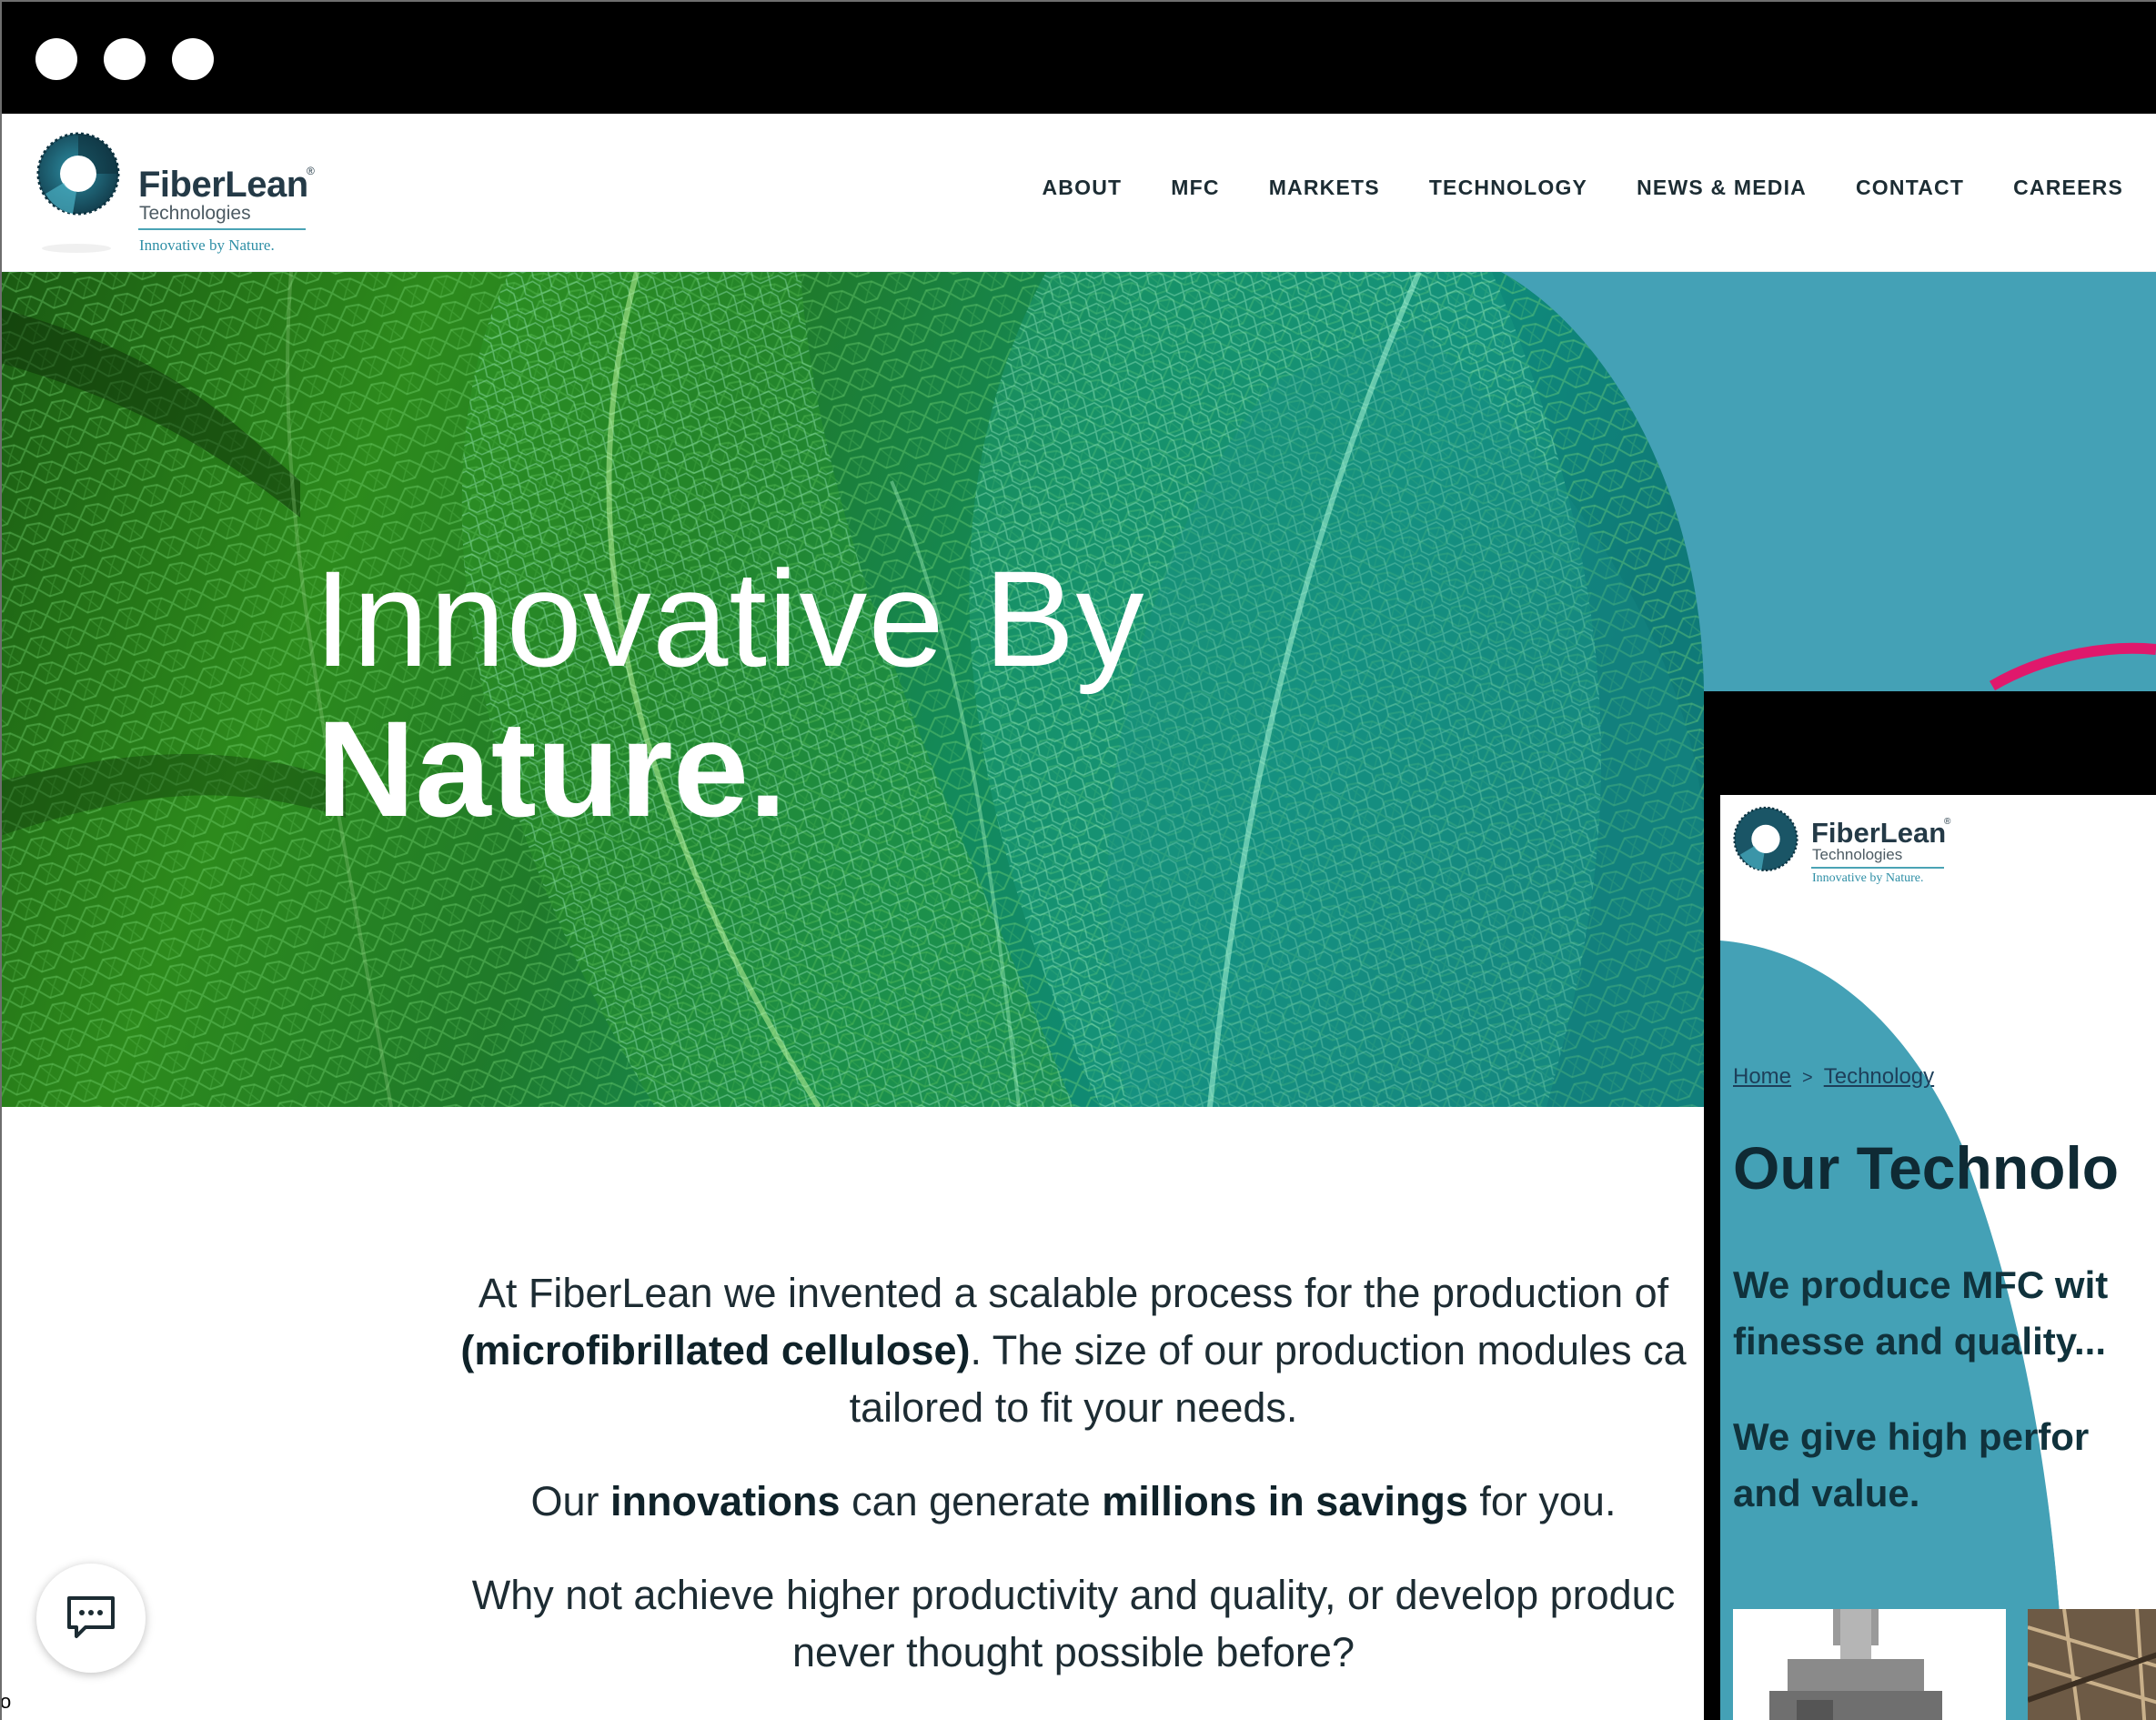 This screenshot has width=2156, height=1720. I want to click on window-maximize-dot, so click(193, 59).